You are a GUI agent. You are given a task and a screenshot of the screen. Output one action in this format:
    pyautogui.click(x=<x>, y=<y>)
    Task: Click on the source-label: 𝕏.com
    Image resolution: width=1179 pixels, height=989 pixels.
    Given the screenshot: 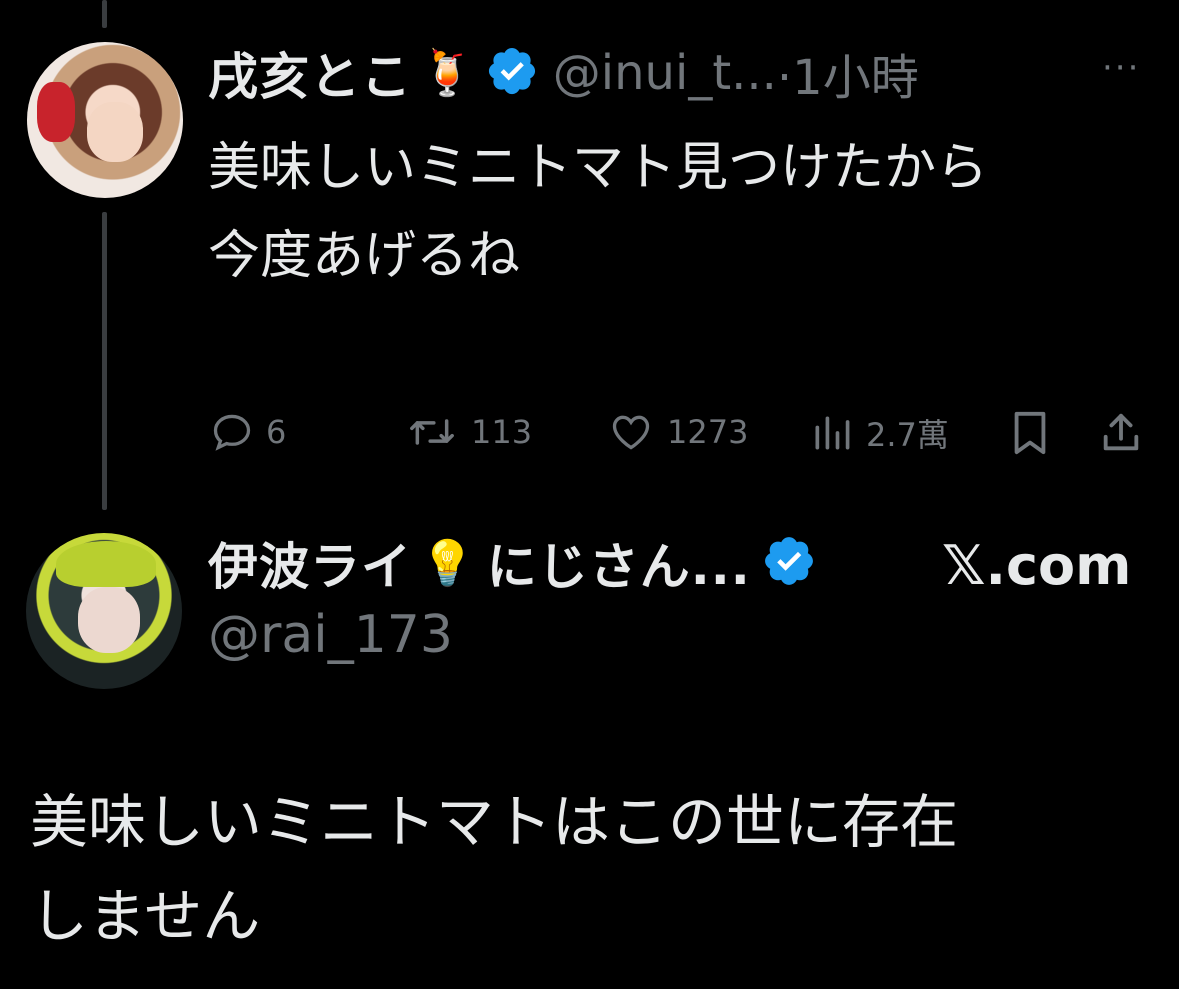 What is the action you would take?
    pyautogui.click(x=1036, y=565)
    